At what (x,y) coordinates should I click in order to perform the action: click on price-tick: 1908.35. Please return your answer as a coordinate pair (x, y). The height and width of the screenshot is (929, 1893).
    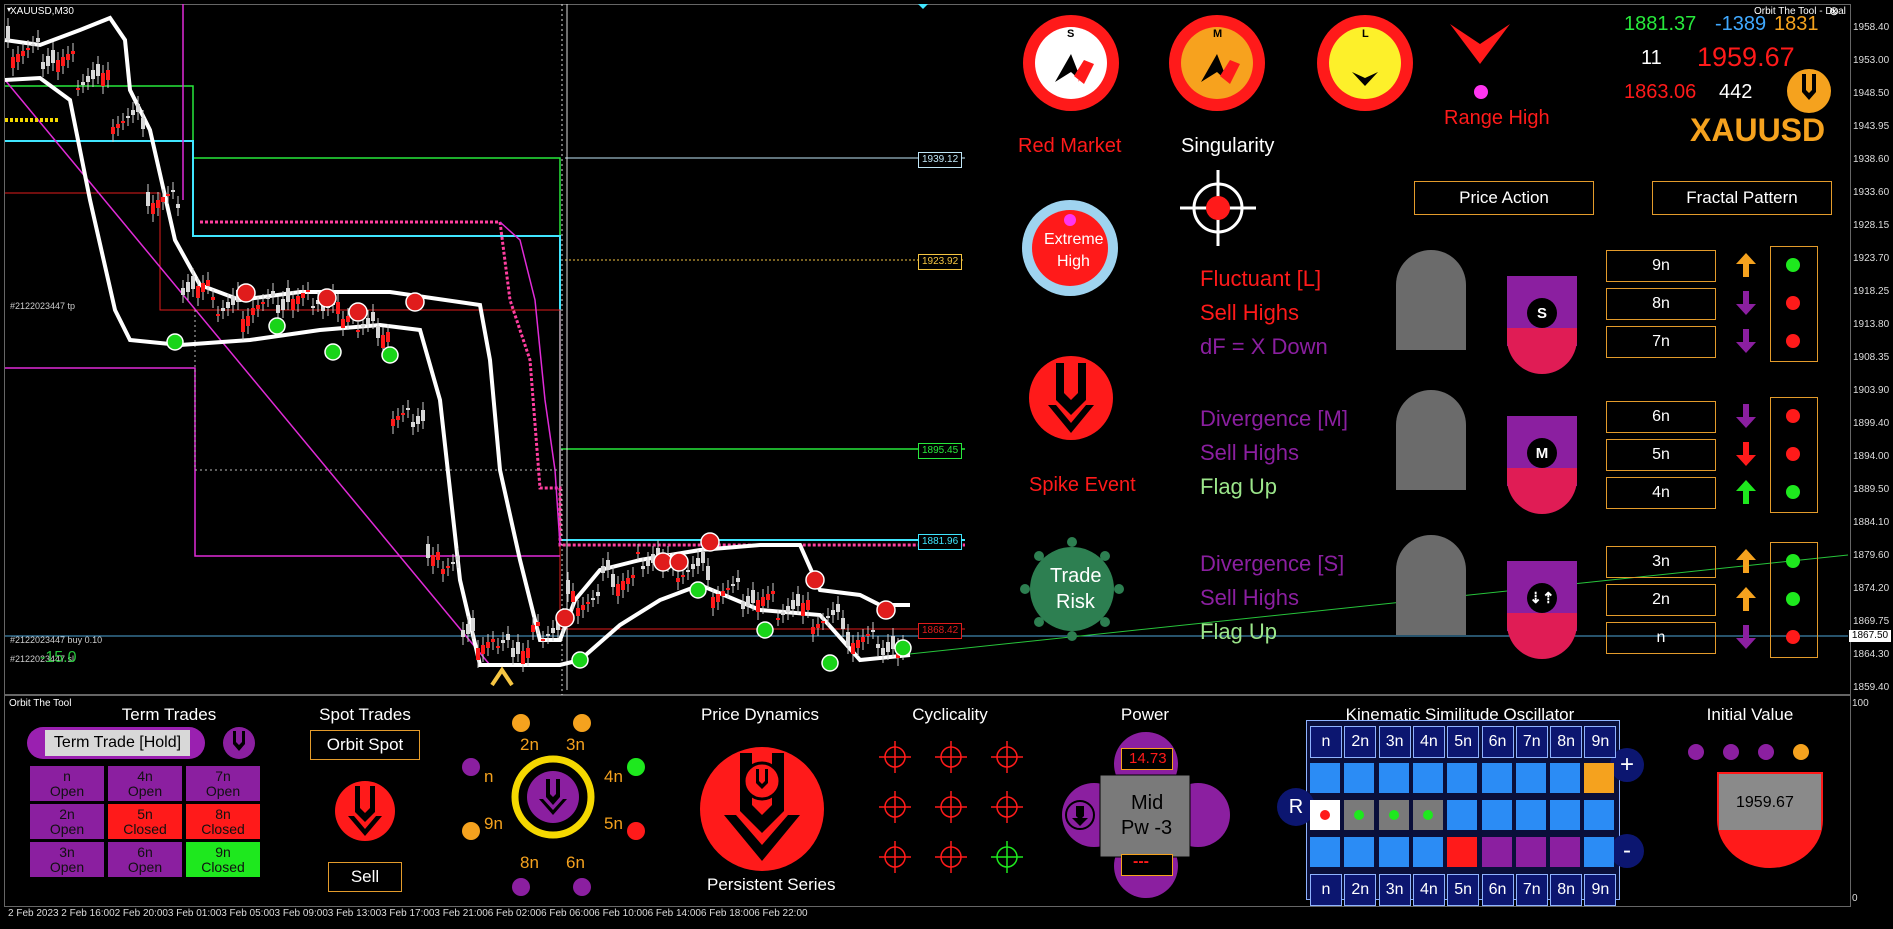
    Looking at the image, I should click on (1871, 357).